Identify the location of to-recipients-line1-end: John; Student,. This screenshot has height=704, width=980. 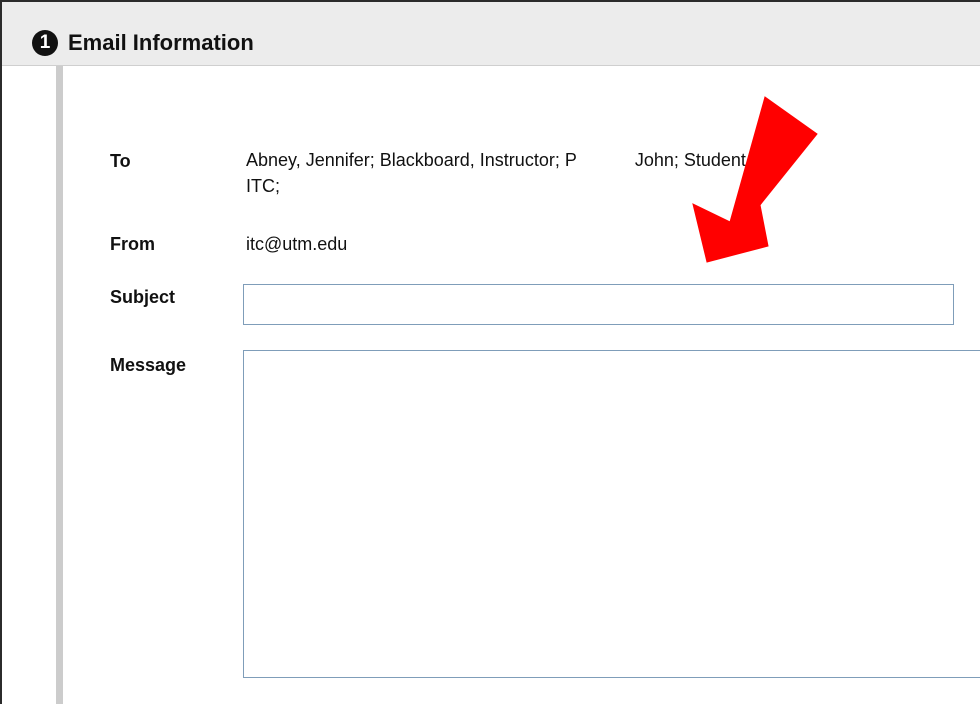
(692, 160).